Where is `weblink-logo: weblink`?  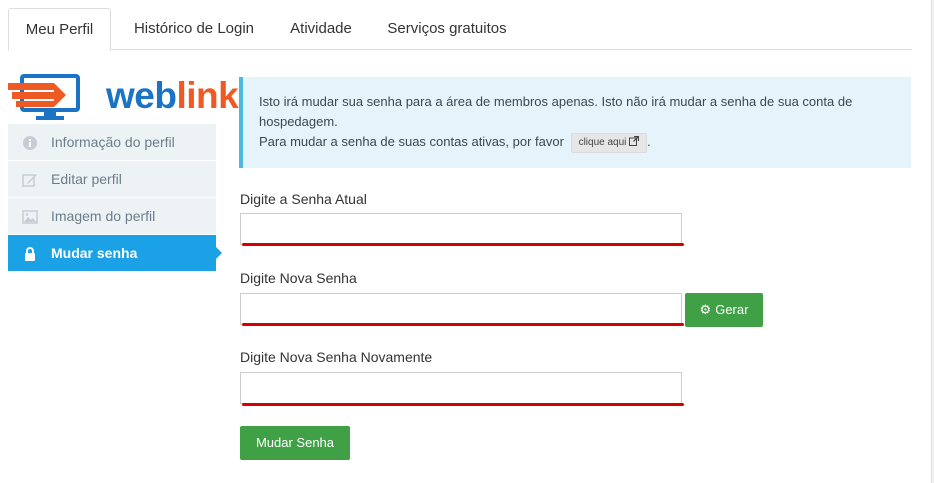
weblink-logo: weblink is located at coordinates (123, 99).